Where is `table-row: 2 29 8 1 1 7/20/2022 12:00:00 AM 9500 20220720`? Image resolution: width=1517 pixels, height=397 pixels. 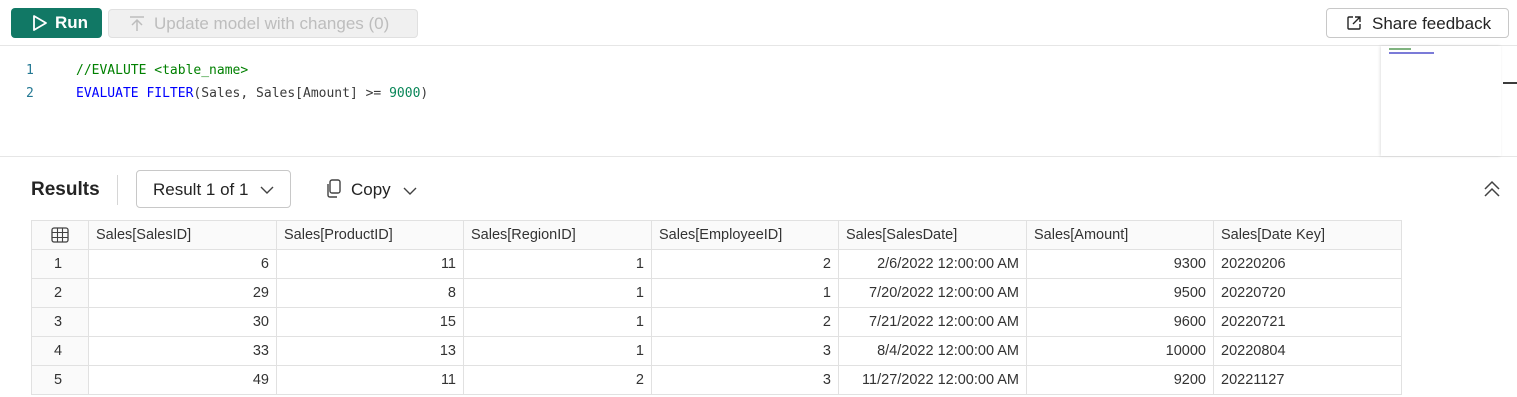
table-row: 2 29 8 1 1 7/20/2022 12:00:00 AM 9500 20220720 is located at coordinates (716, 293).